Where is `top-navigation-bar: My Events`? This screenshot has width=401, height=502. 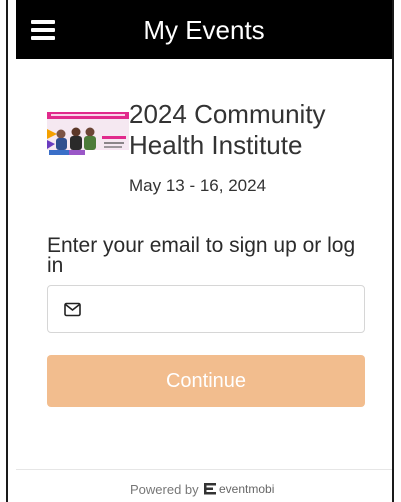 top-navigation-bar: My Events is located at coordinates (204, 29).